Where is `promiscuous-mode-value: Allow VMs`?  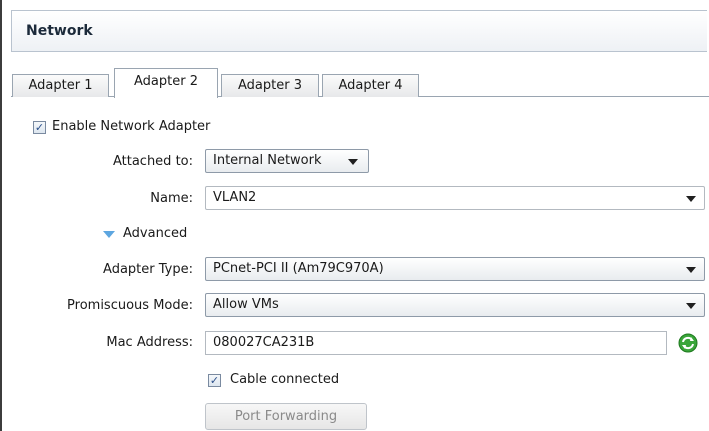 promiscuous-mode-value: Allow VMs is located at coordinates (246, 304).